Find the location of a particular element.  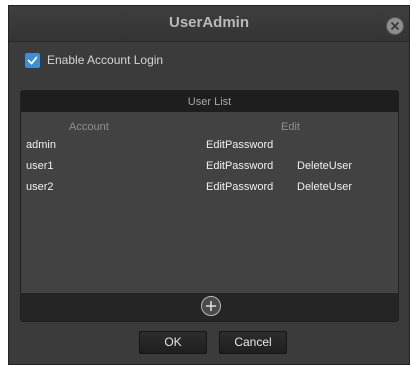

checkmark-icon is located at coordinates (32, 60).